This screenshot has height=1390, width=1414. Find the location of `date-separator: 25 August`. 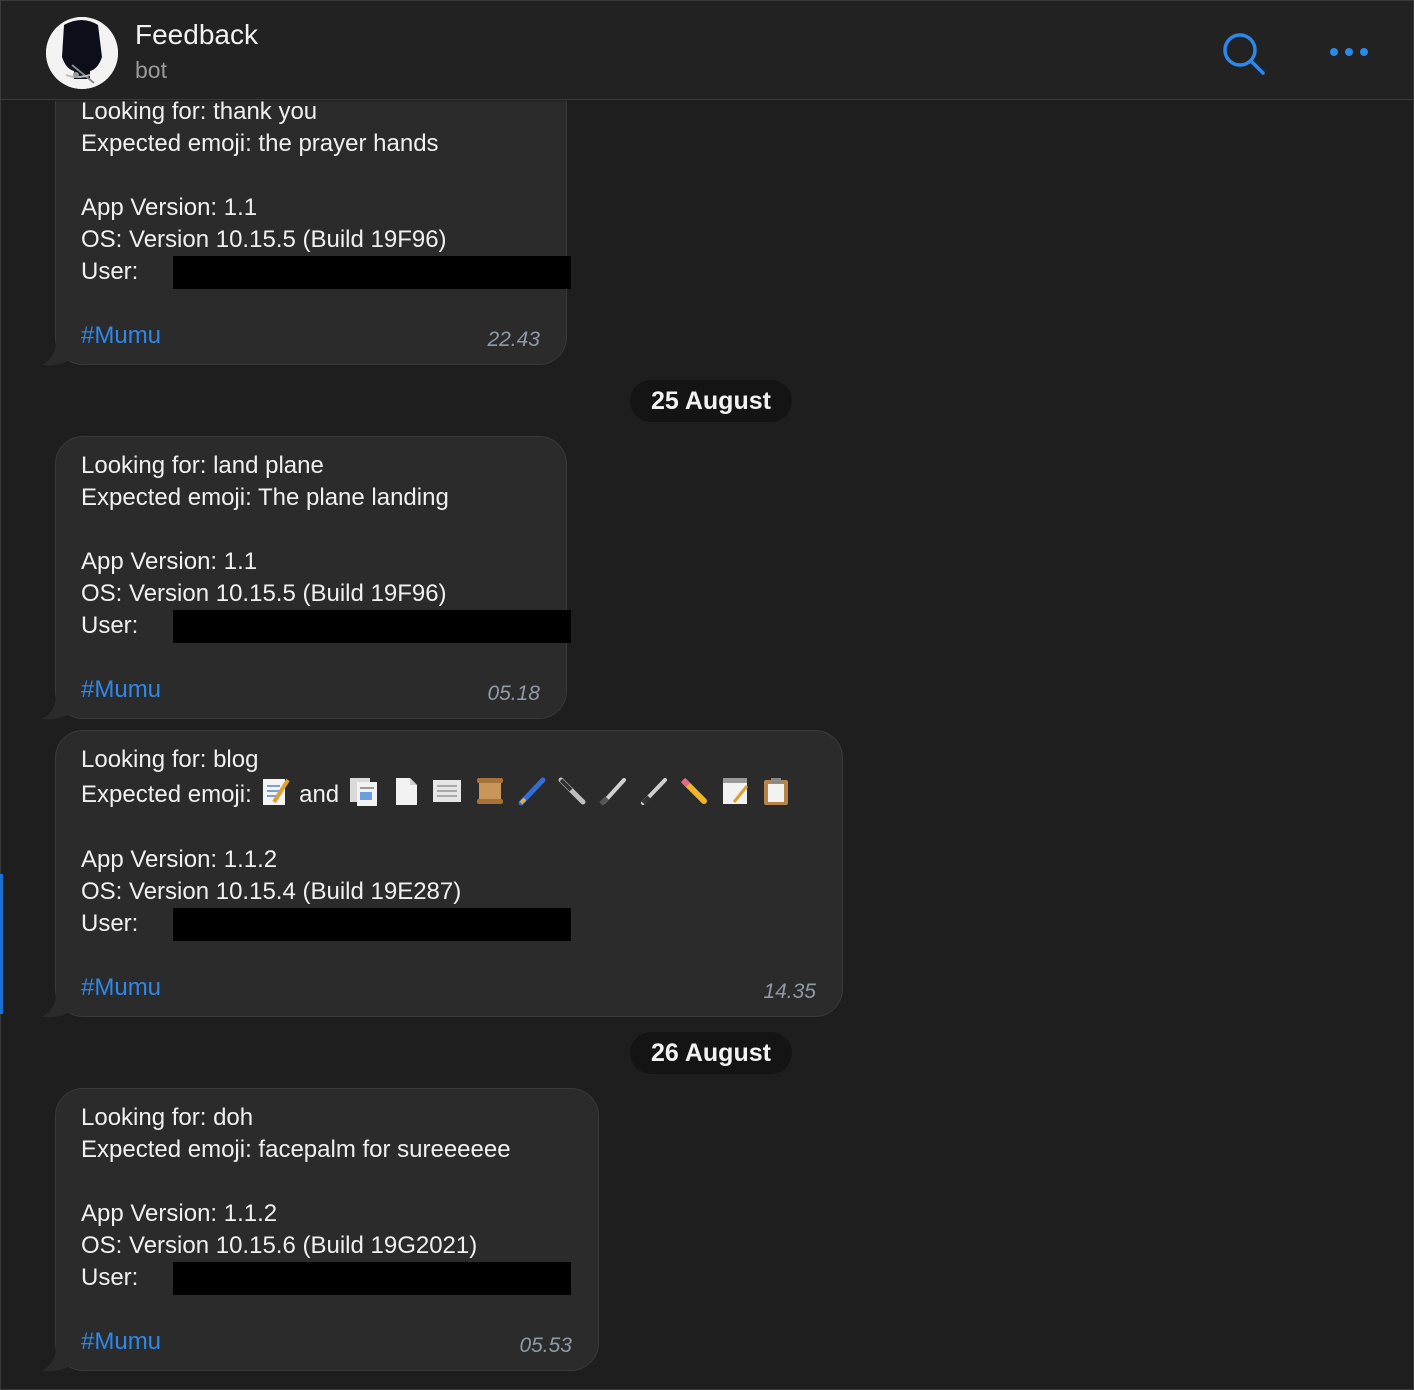

date-separator: 25 August is located at coordinates (711, 401).